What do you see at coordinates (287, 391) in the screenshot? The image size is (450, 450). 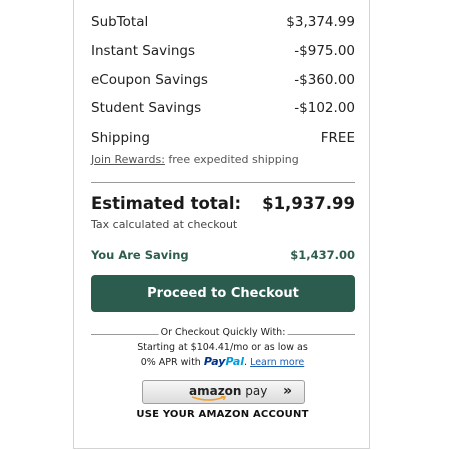 I see `double-chevron-right-icon: »` at bounding box center [287, 391].